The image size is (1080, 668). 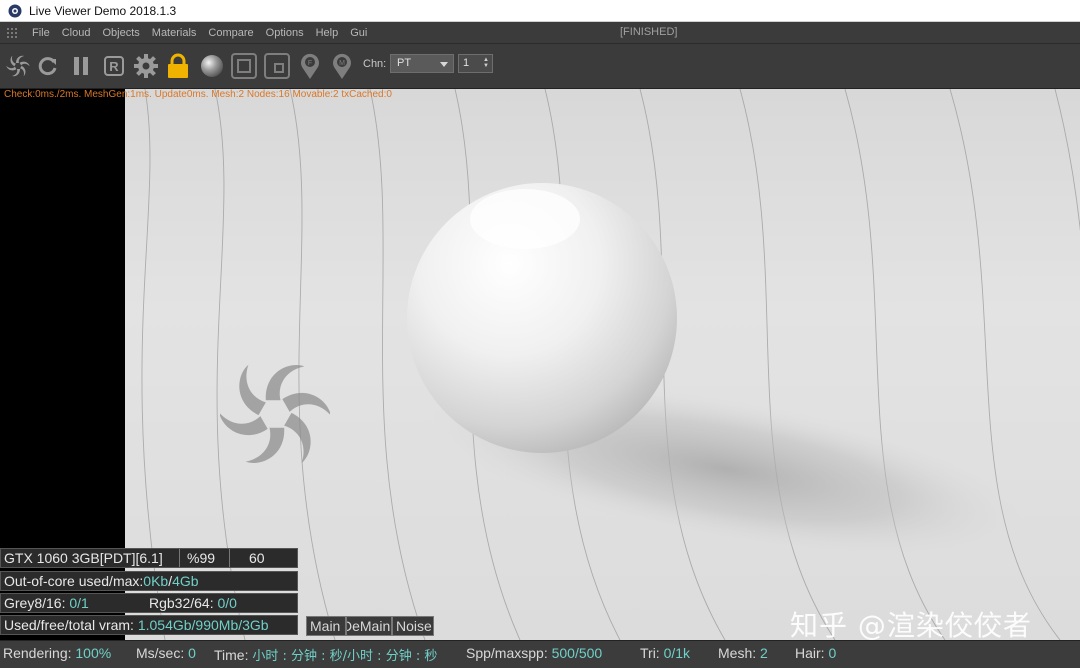 What do you see at coordinates (677, 653) in the screenshot?
I see `tri-value: 0/1k` at bounding box center [677, 653].